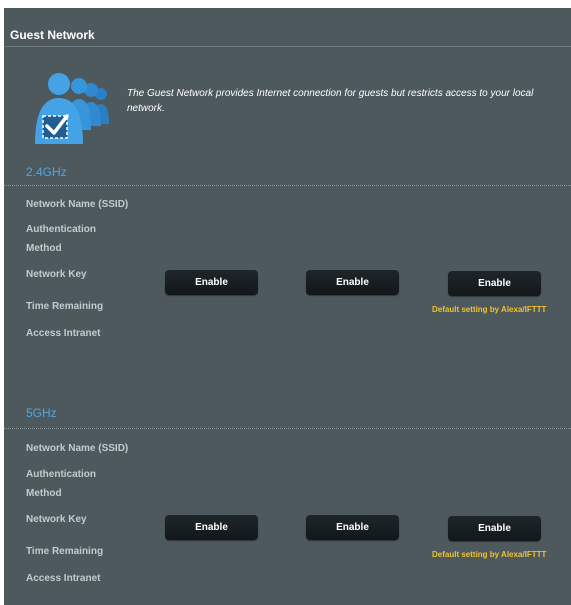 This screenshot has width=571, height=605. Describe the element at coordinates (211, 282) in the screenshot. I see `enable-button-2g-1: Enable` at that location.